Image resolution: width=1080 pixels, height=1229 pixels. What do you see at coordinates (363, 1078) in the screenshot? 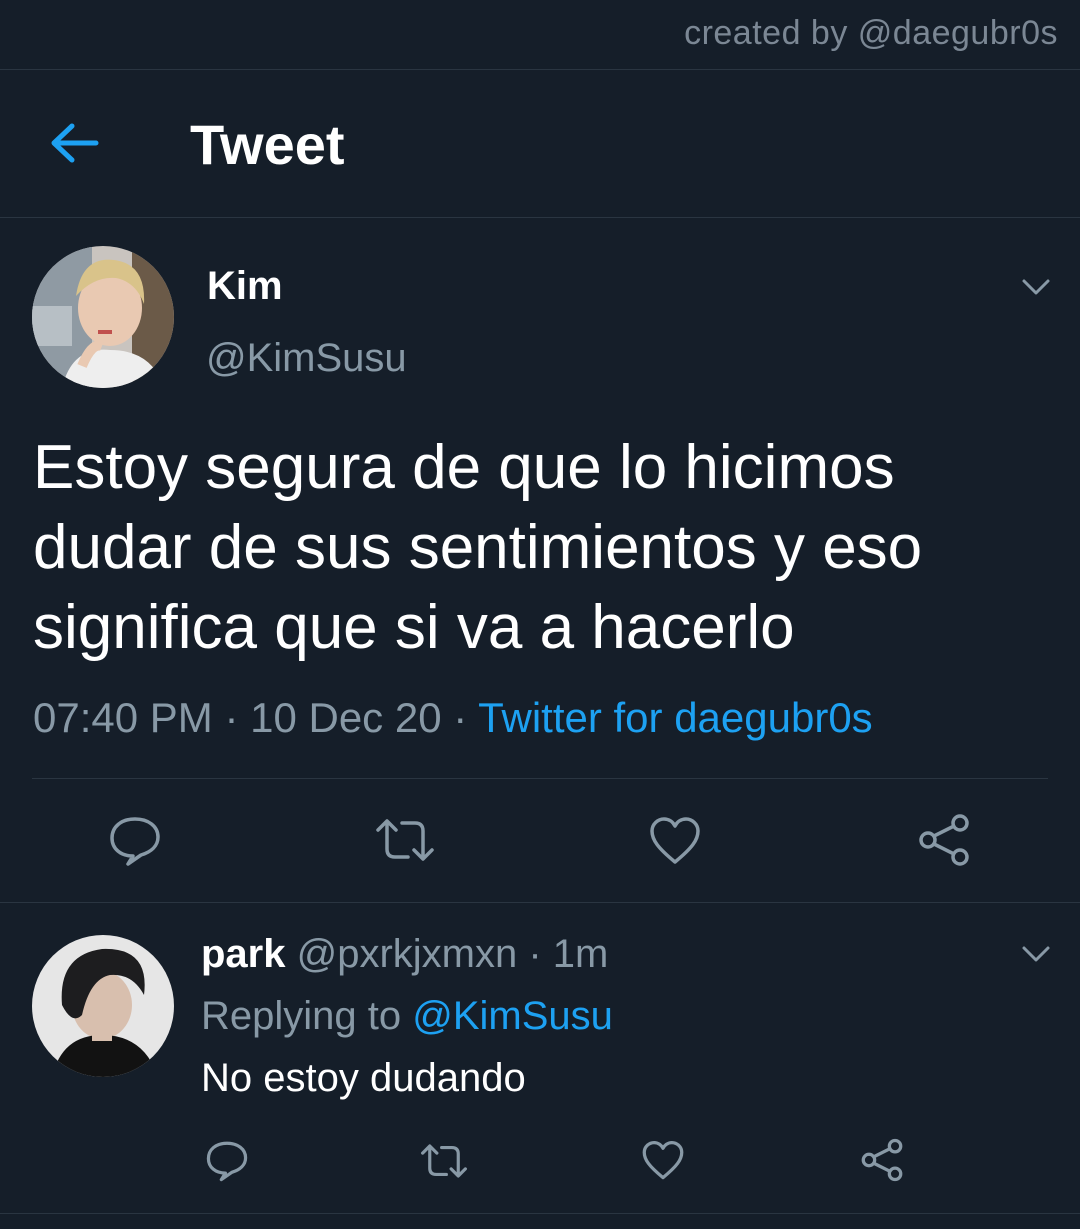
I see `reply-text: No estoy dudando` at bounding box center [363, 1078].